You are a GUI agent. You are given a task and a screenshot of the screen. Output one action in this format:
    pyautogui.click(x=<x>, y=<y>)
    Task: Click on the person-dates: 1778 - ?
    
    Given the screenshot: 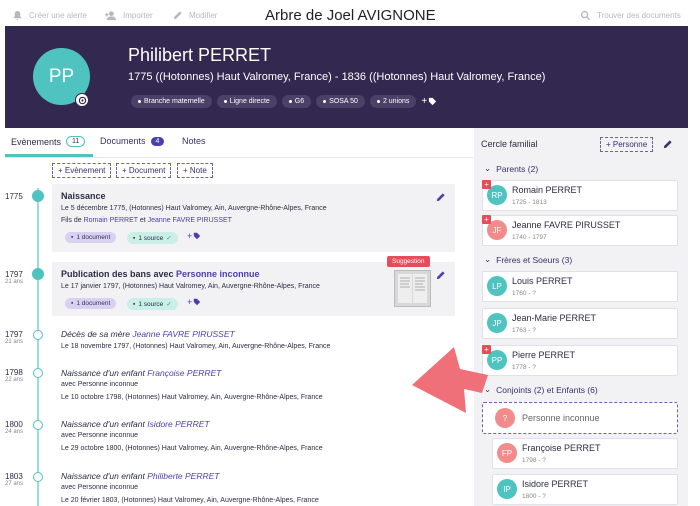 What is the action you would take?
    pyautogui.click(x=524, y=367)
    